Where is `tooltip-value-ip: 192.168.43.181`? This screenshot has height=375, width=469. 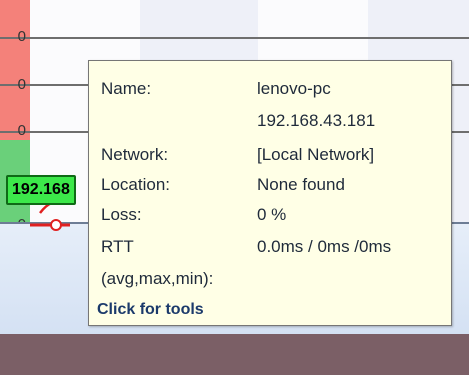
tooltip-value-ip: 192.168.43.181 is located at coordinates (316, 120).